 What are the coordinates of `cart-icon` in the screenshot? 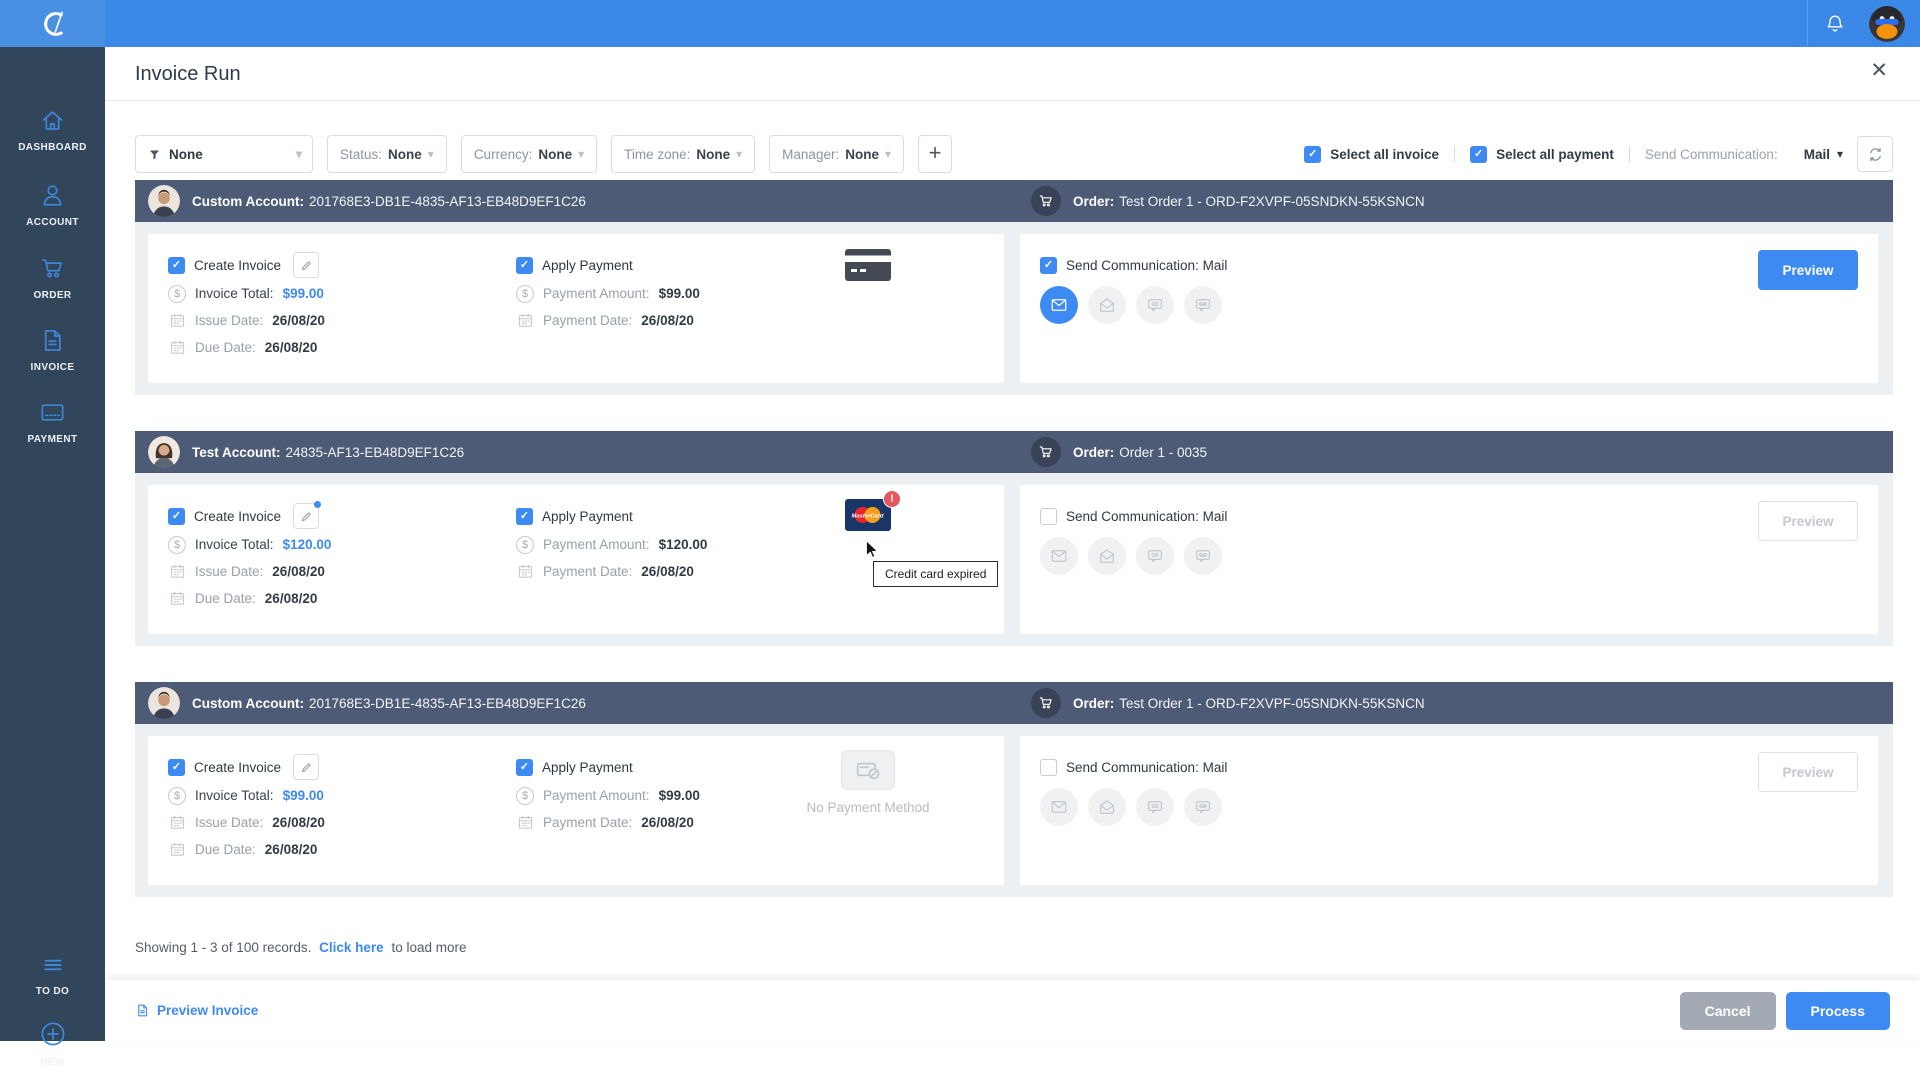 It's located at (52, 268).